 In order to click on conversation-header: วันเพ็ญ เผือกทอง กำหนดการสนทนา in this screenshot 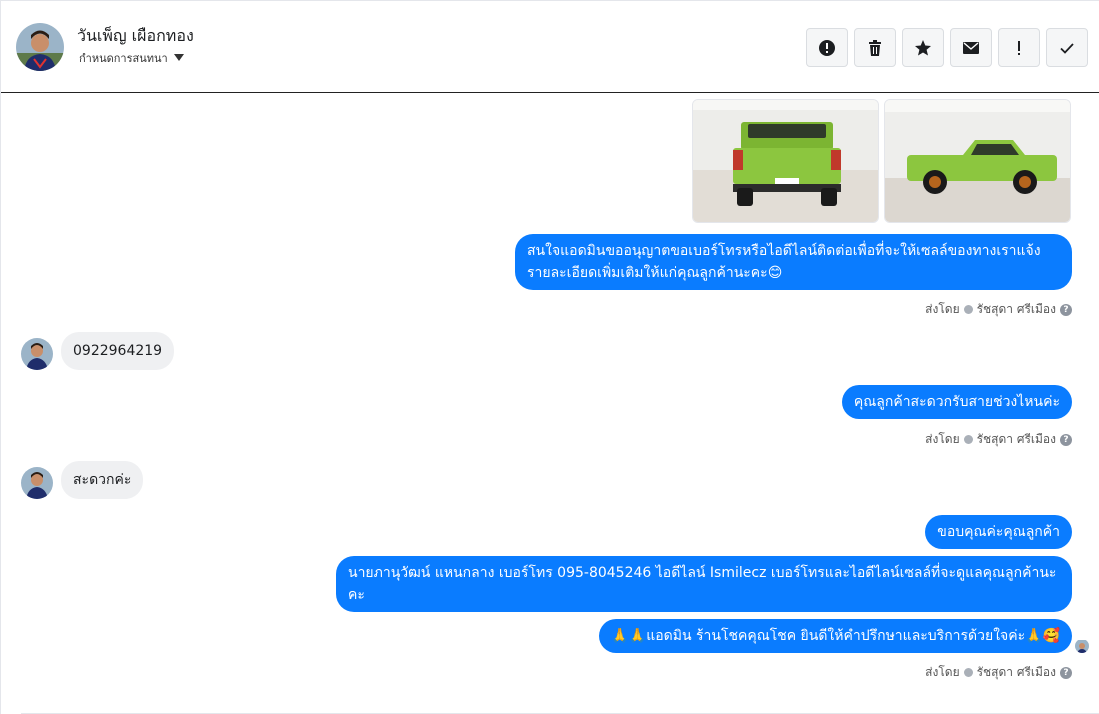, I will do `click(550, 47)`.